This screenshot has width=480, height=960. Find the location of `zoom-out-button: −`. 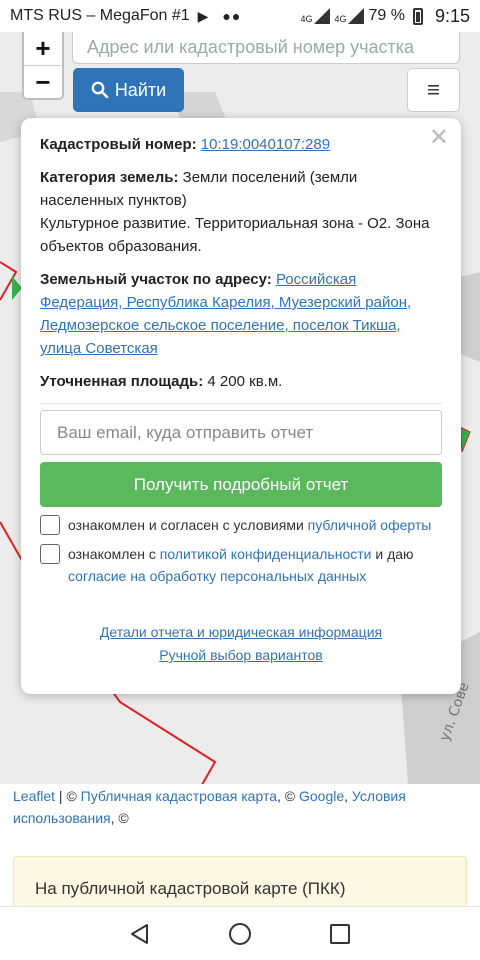

zoom-out-button: − is located at coordinates (43, 81).